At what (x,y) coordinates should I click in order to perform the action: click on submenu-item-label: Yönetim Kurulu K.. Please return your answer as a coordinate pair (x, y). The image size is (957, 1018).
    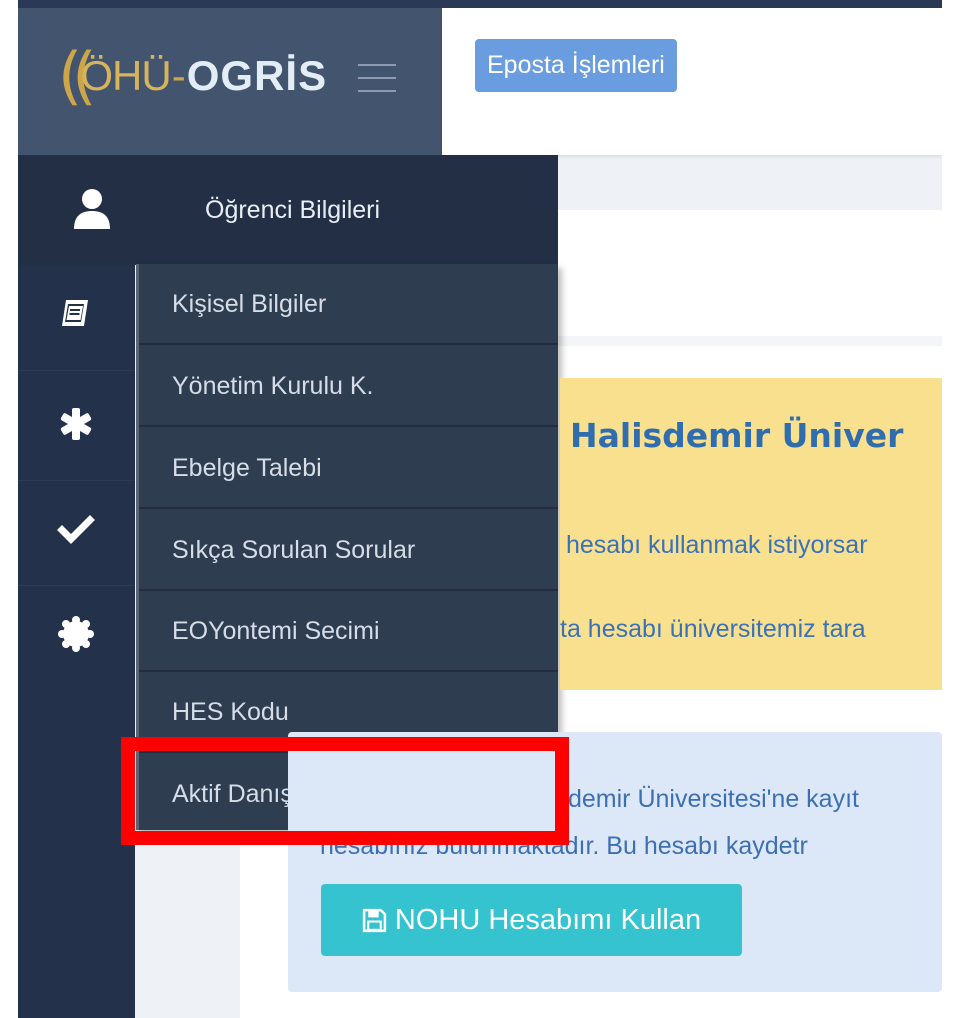
    Looking at the image, I should click on (273, 386).